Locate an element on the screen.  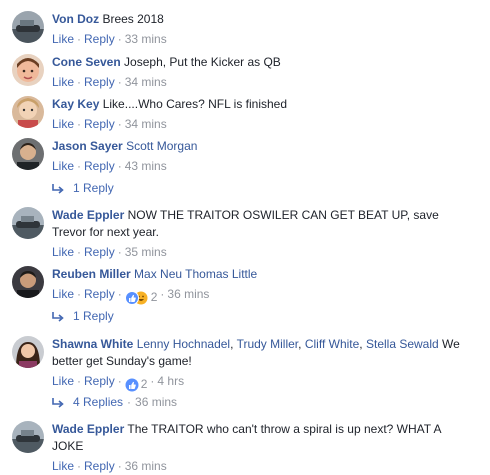
view-replies-link: 4 Replies · 36 mins is located at coordinates (114, 402).